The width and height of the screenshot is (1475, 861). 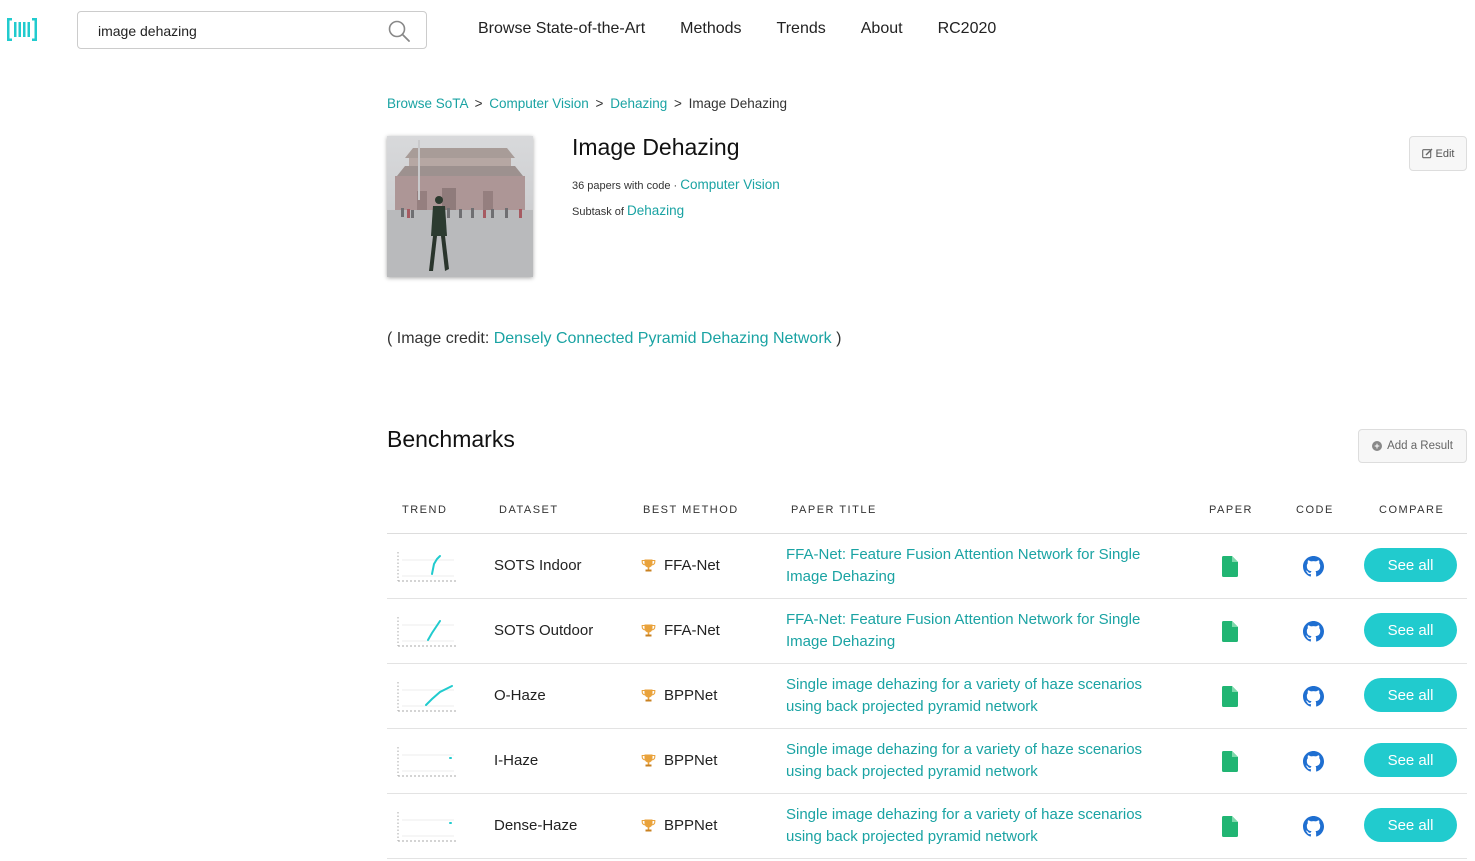 I want to click on header-best-method: BEST METHOD, so click(x=691, y=510).